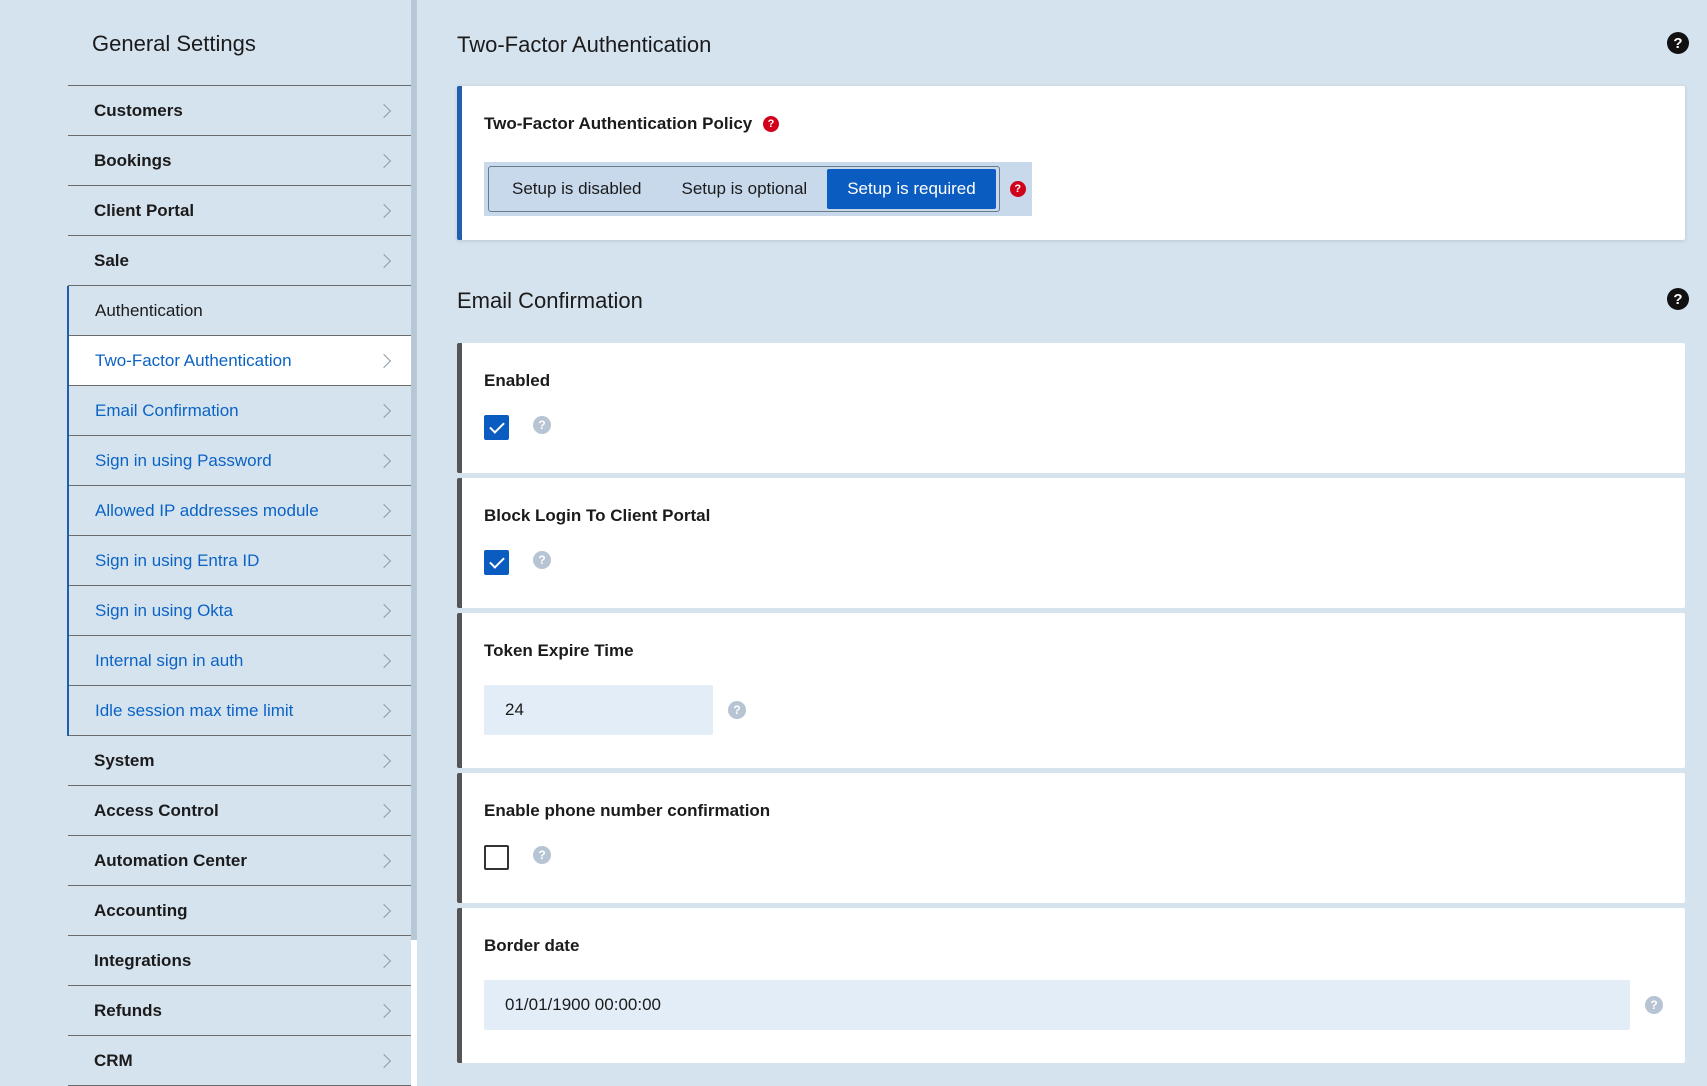  What do you see at coordinates (239, 961) in the screenshot?
I see `sidebar-item-integrations: Integrations` at bounding box center [239, 961].